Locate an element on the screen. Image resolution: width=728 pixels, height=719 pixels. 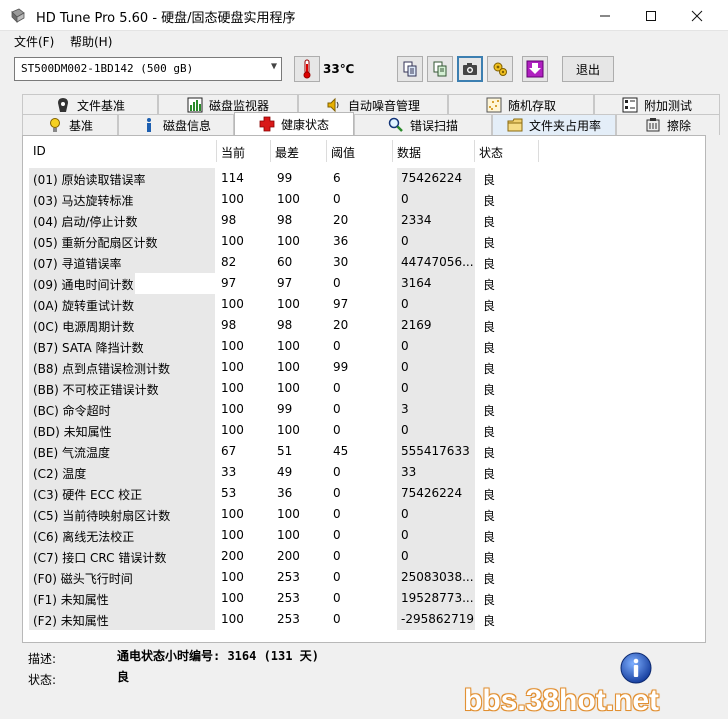
table-row: (05) 重新分配扇区计数 100 100 36 0 良 is located at coordinates (299, 241).